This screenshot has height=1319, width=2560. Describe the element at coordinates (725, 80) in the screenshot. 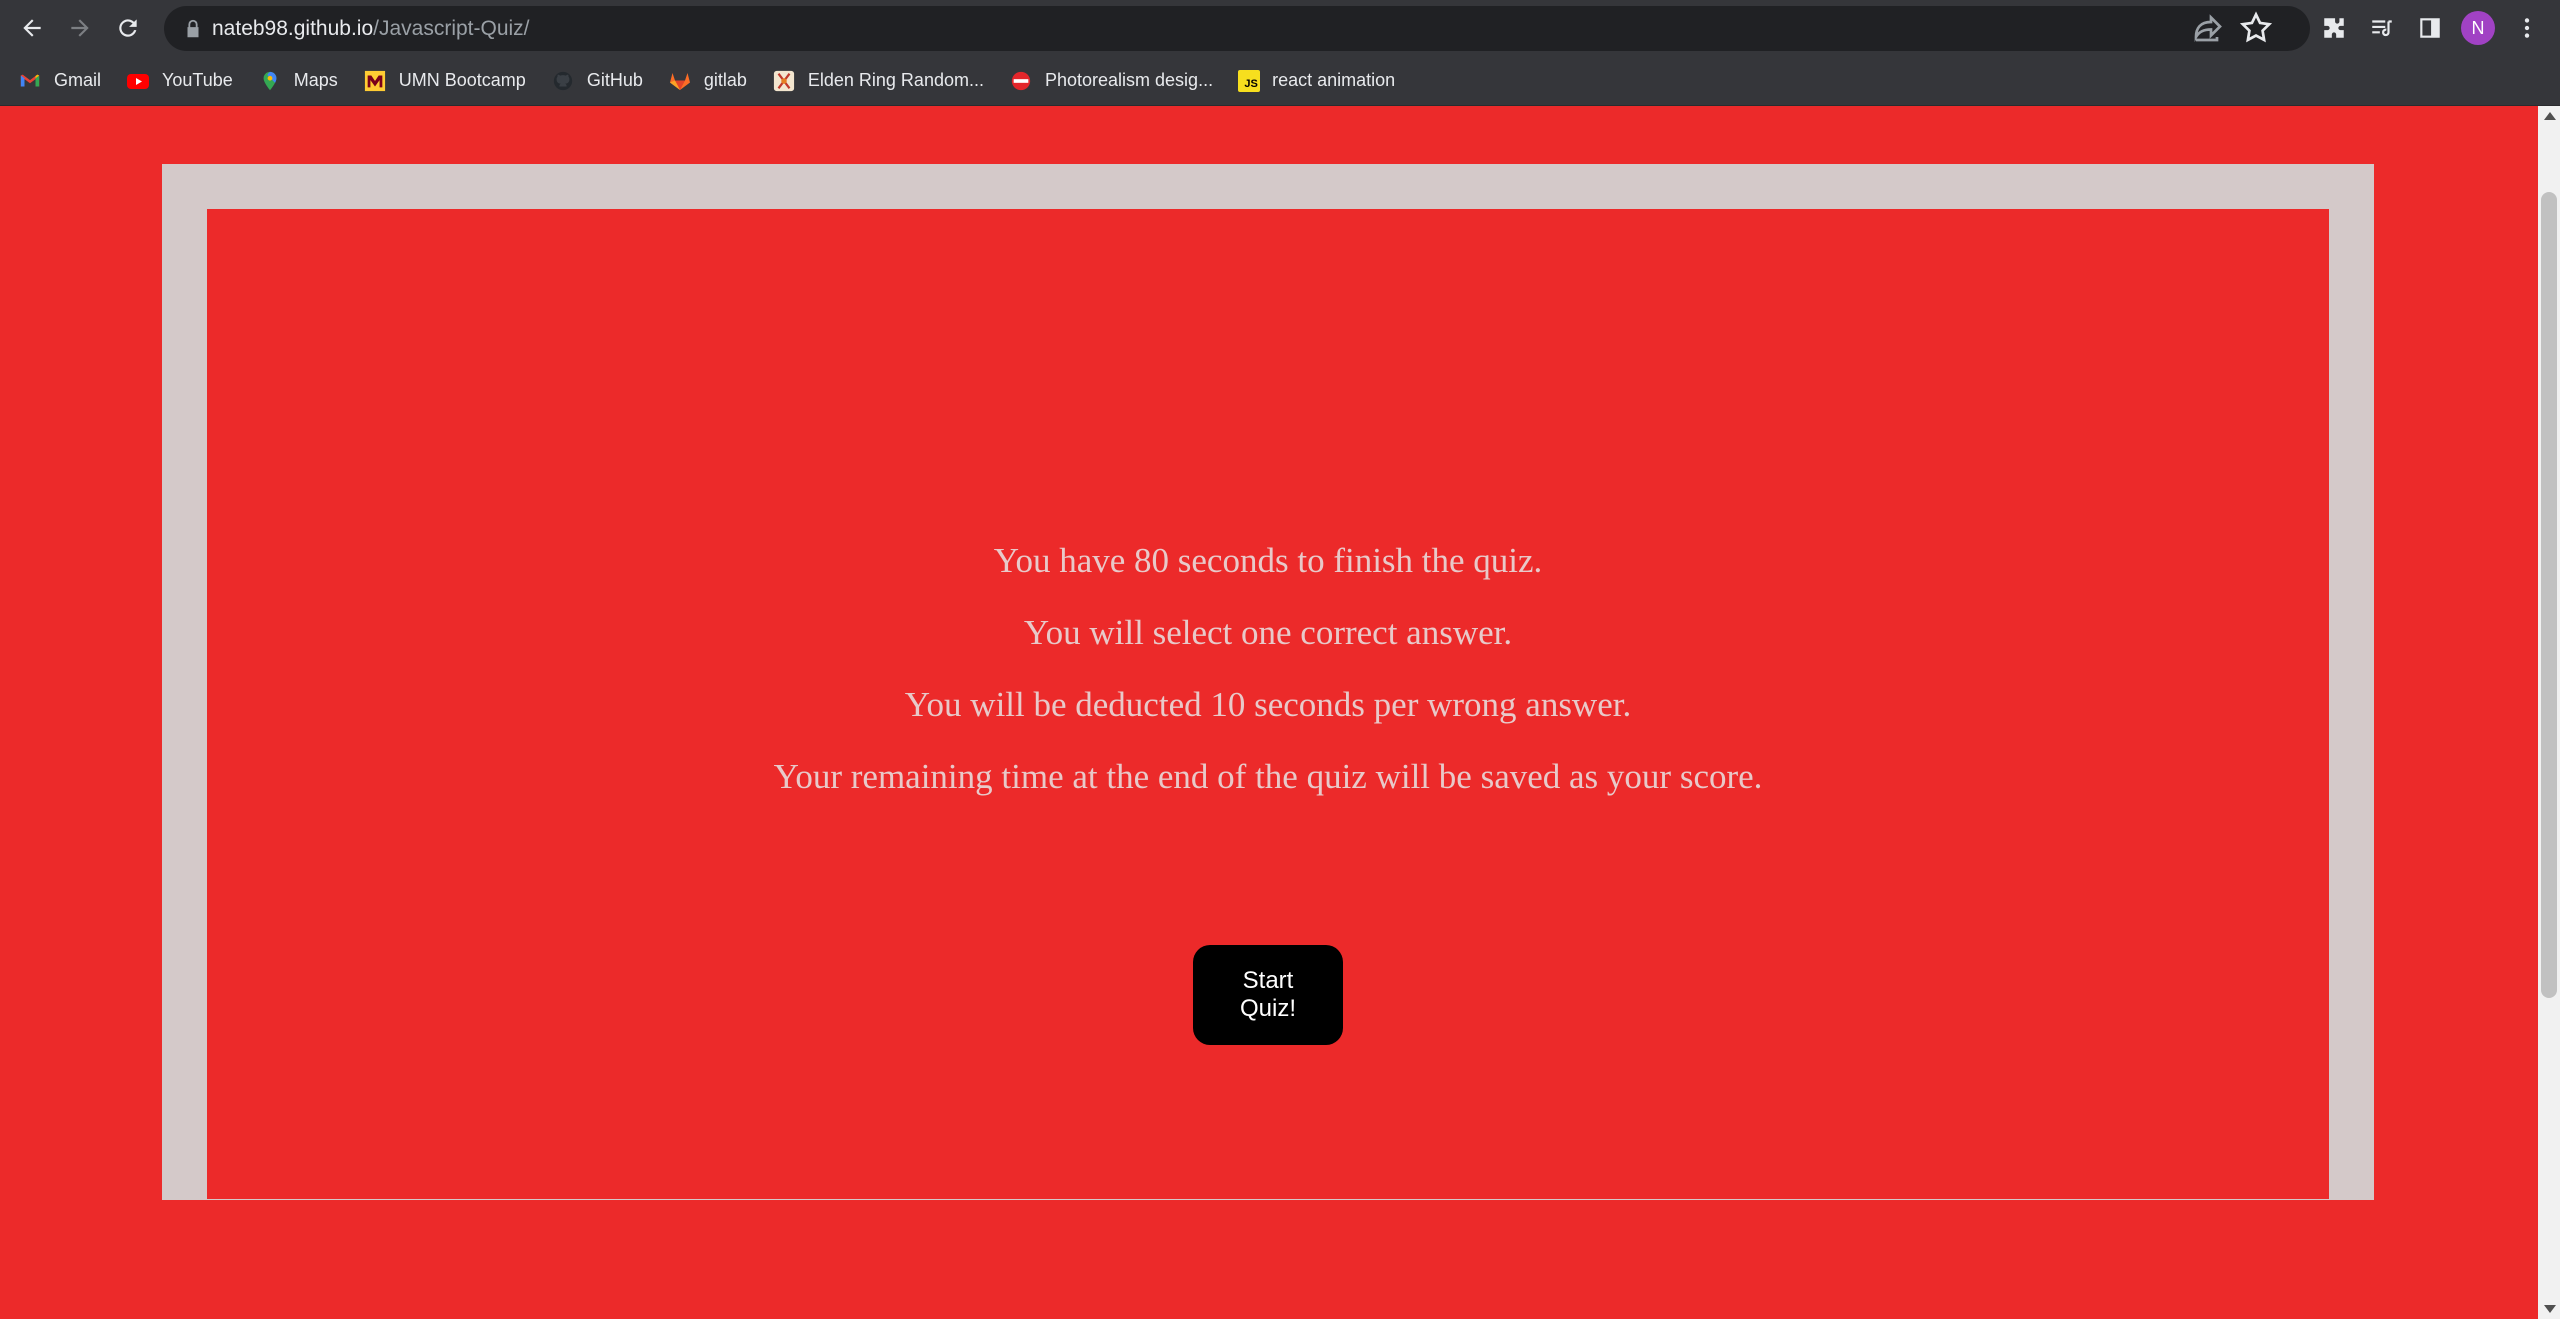

I see `bookmark-label: gitlab` at that location.